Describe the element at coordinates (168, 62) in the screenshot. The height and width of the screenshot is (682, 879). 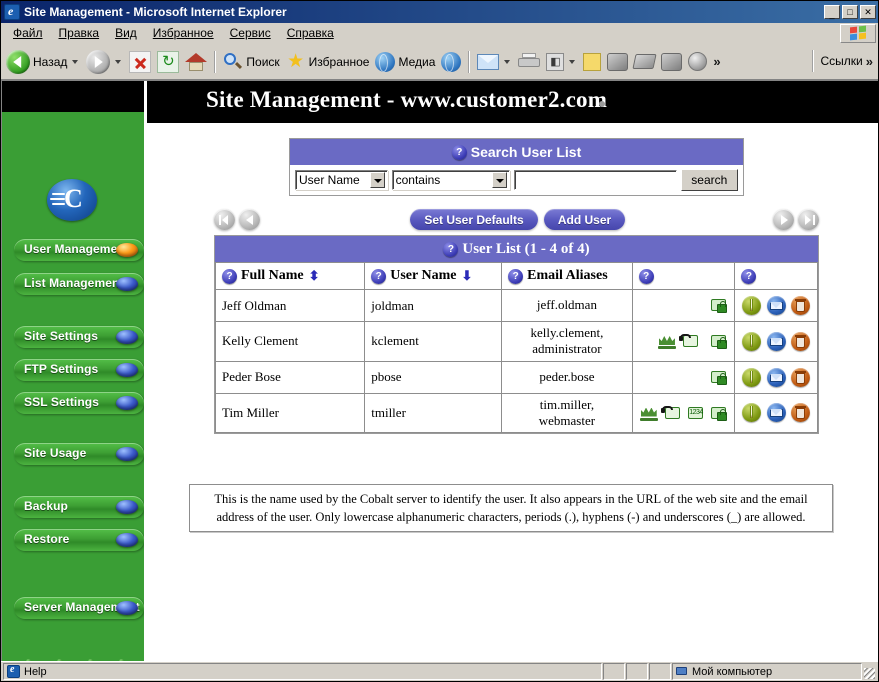
I see `refresh-button: ↻` at that location.